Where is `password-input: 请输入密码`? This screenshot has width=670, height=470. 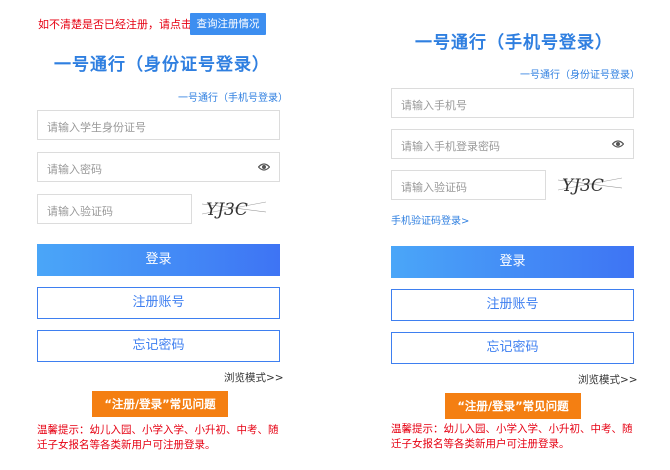
password-input: 请输入密码 is located at coordinates (158, 167).